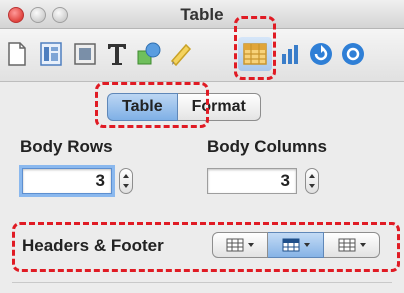 The image size is (404, 293). Describe the element at coordinates (126, 181) in the screenshot. I see `body-rows-stepper` at that location.